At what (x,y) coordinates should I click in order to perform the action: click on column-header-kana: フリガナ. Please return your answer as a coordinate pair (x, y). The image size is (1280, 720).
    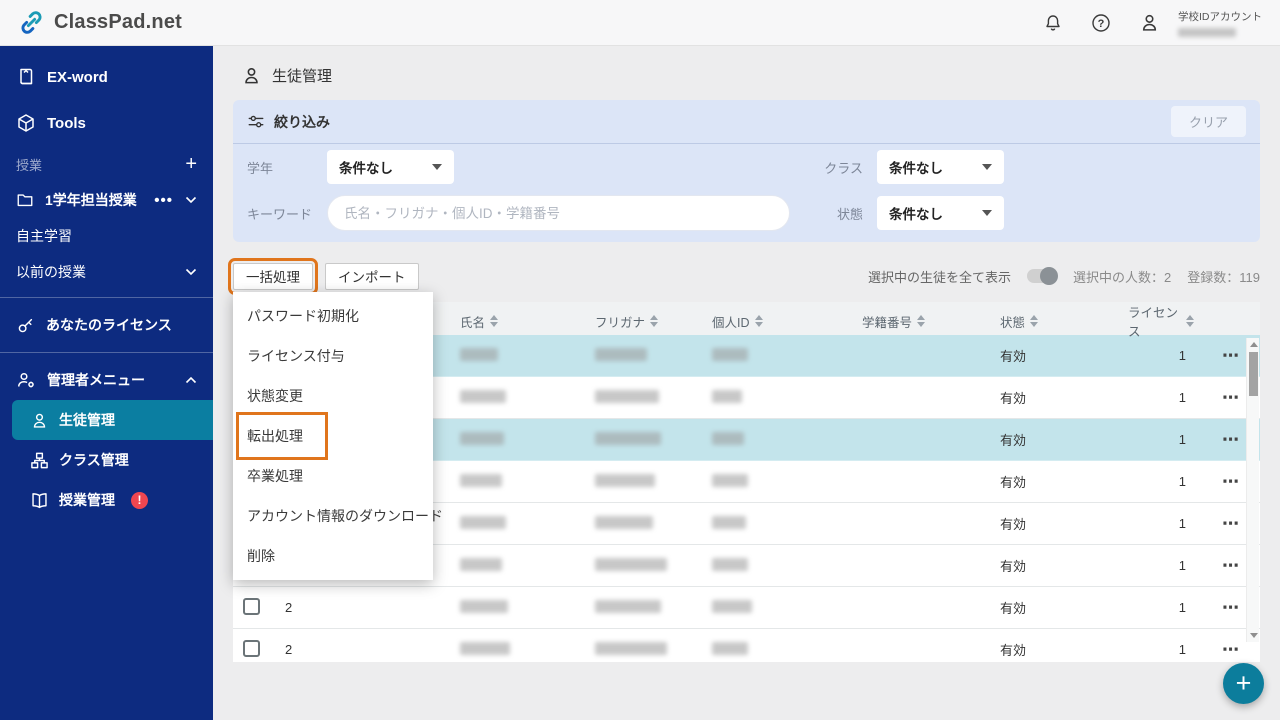
    Looking at the image, I should click on (645, 321).